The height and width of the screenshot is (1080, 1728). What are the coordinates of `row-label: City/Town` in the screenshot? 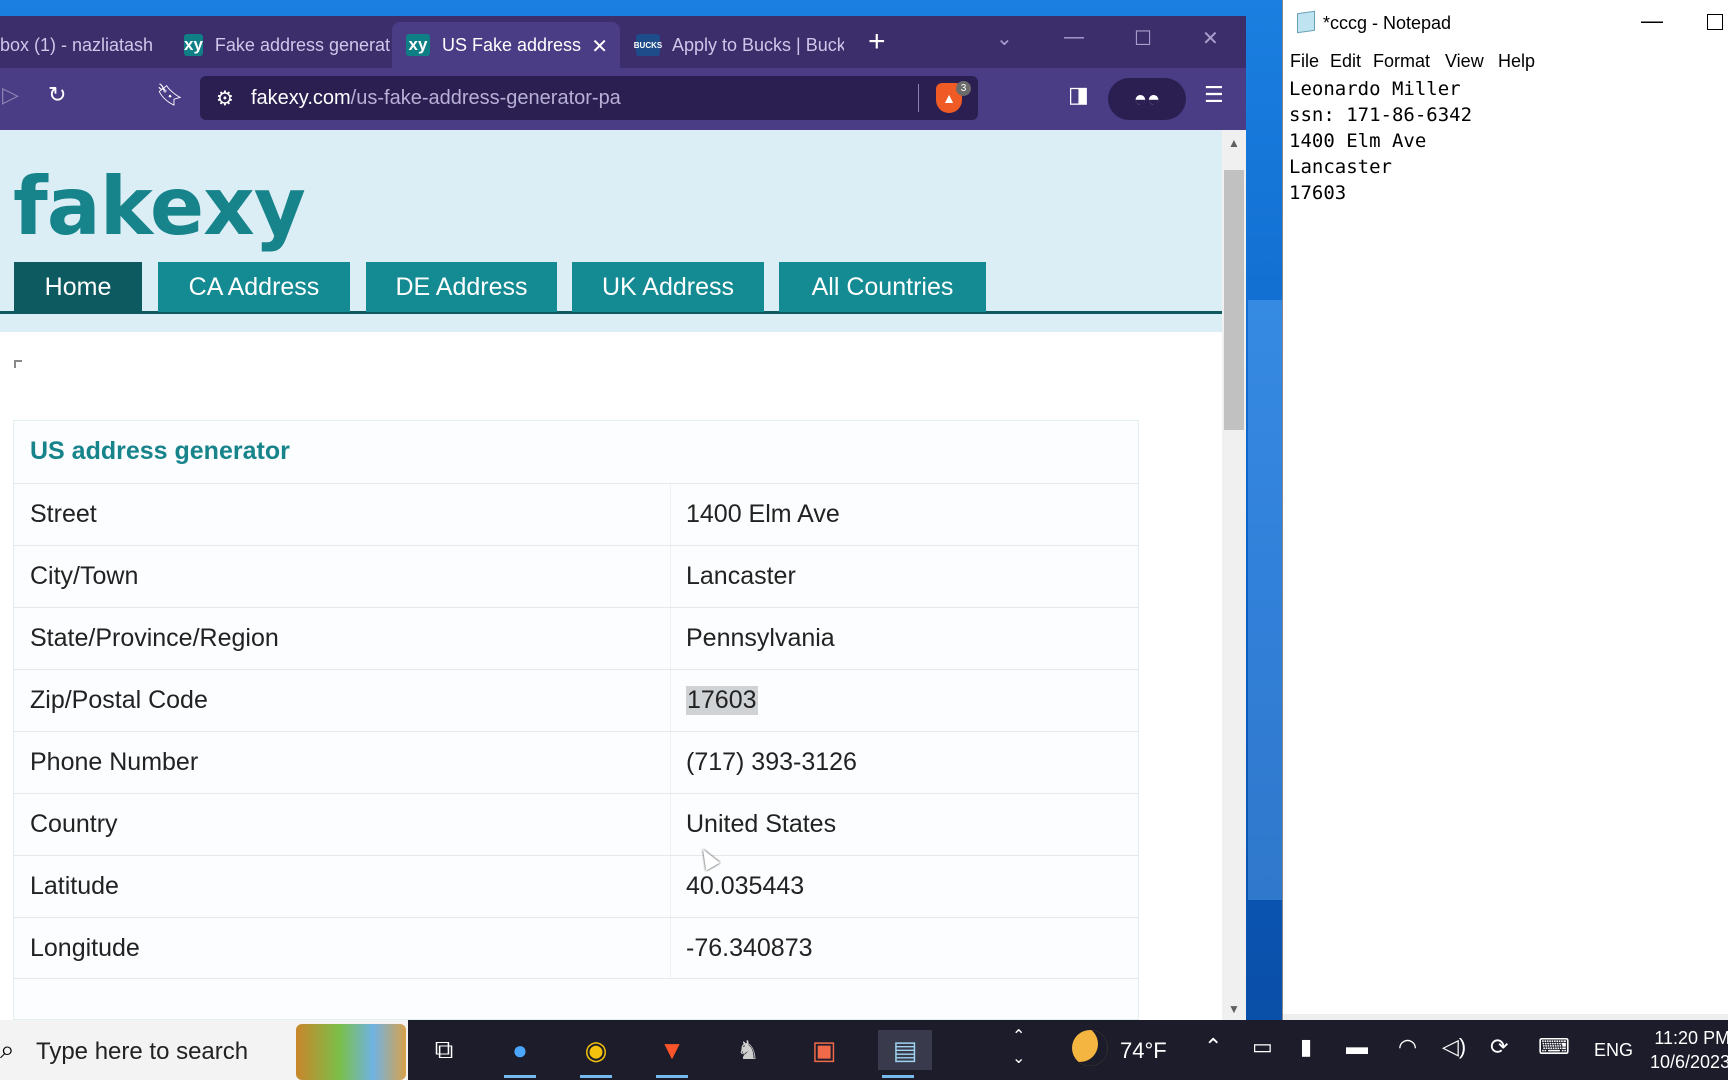 It's located at (84, 576).